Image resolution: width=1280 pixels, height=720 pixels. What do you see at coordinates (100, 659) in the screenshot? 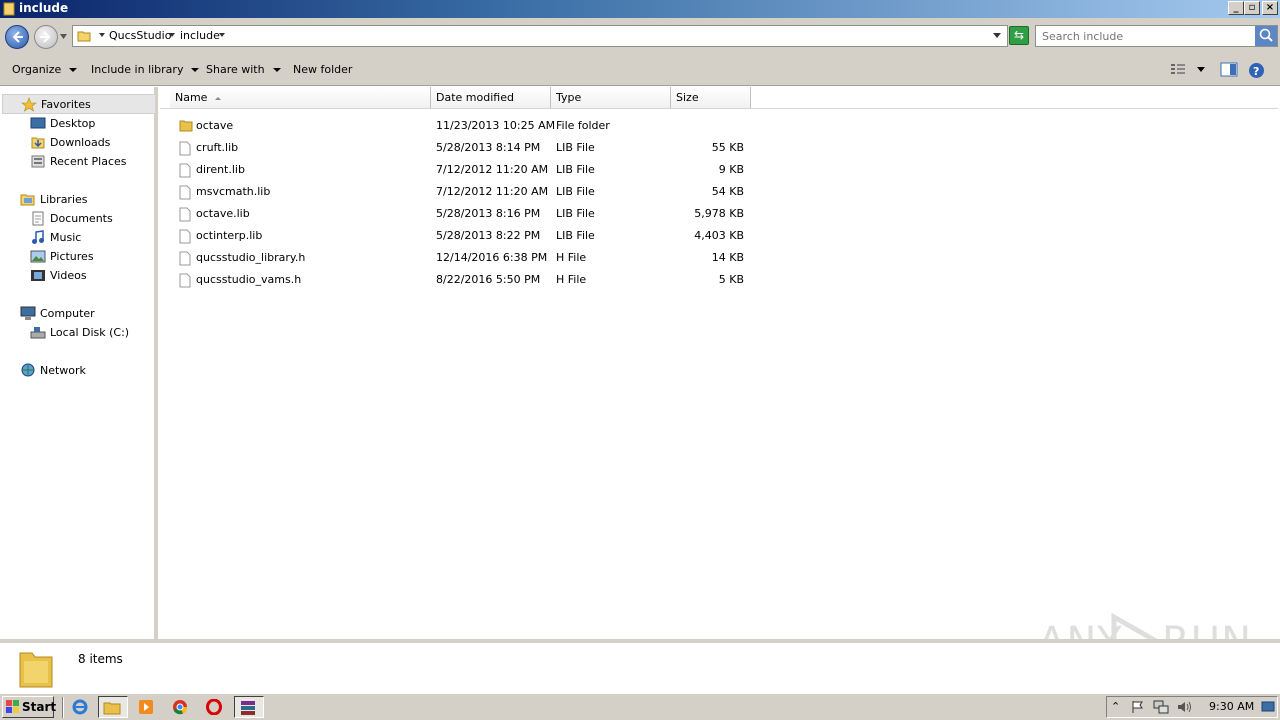
I see `item-count: 8 items` at bounding box center [100, 659].